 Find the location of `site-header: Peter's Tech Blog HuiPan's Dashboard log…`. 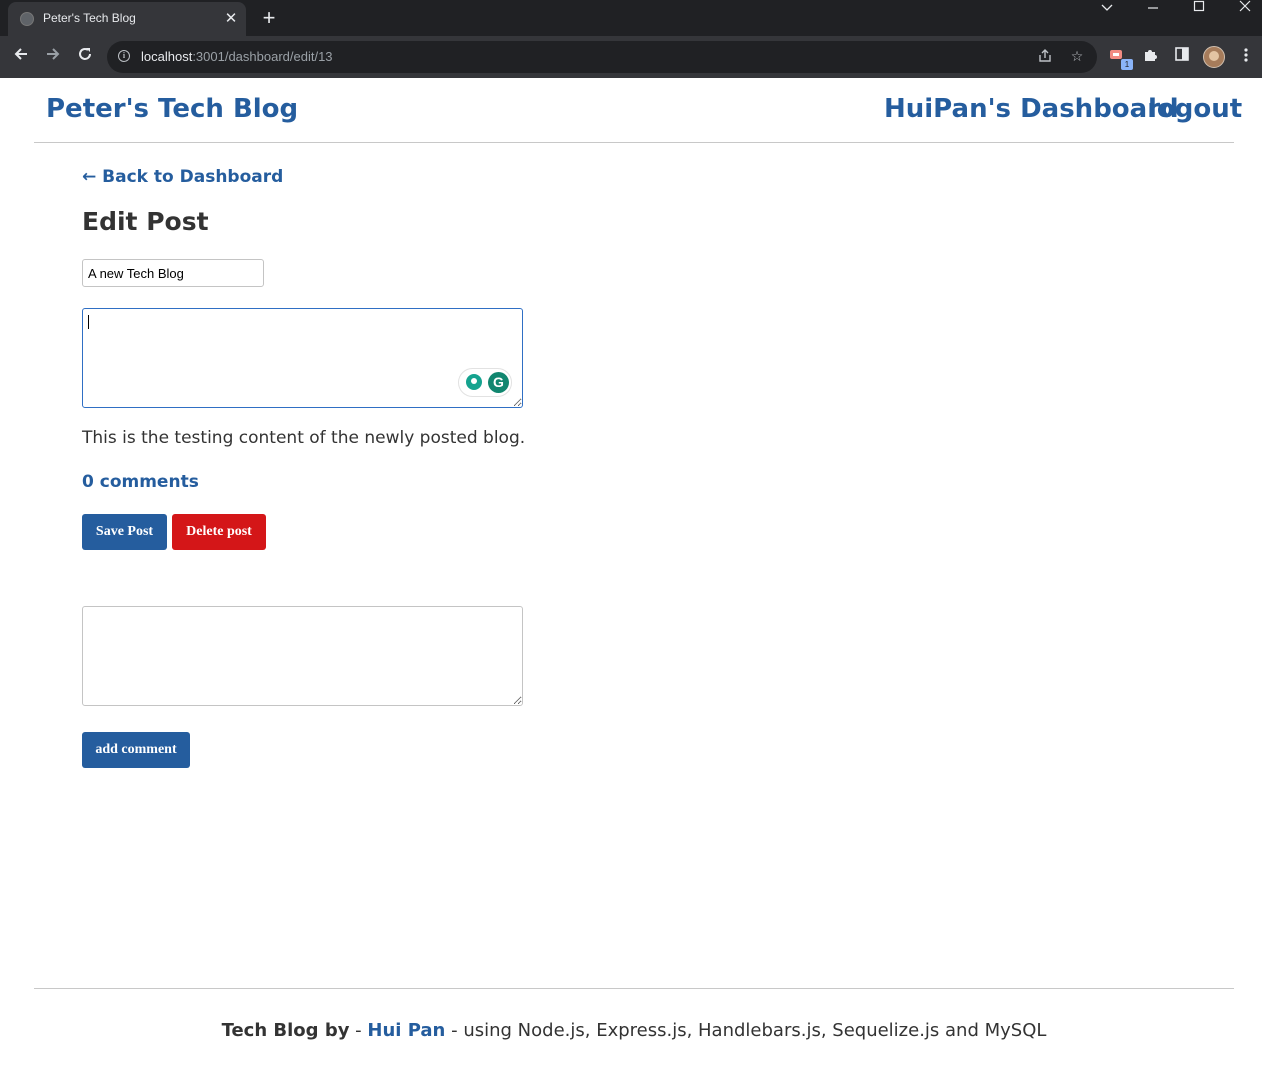

site-header: Peter's Tech Blog HuiPan's Dashboard log… is located at coordinates (638, 110).